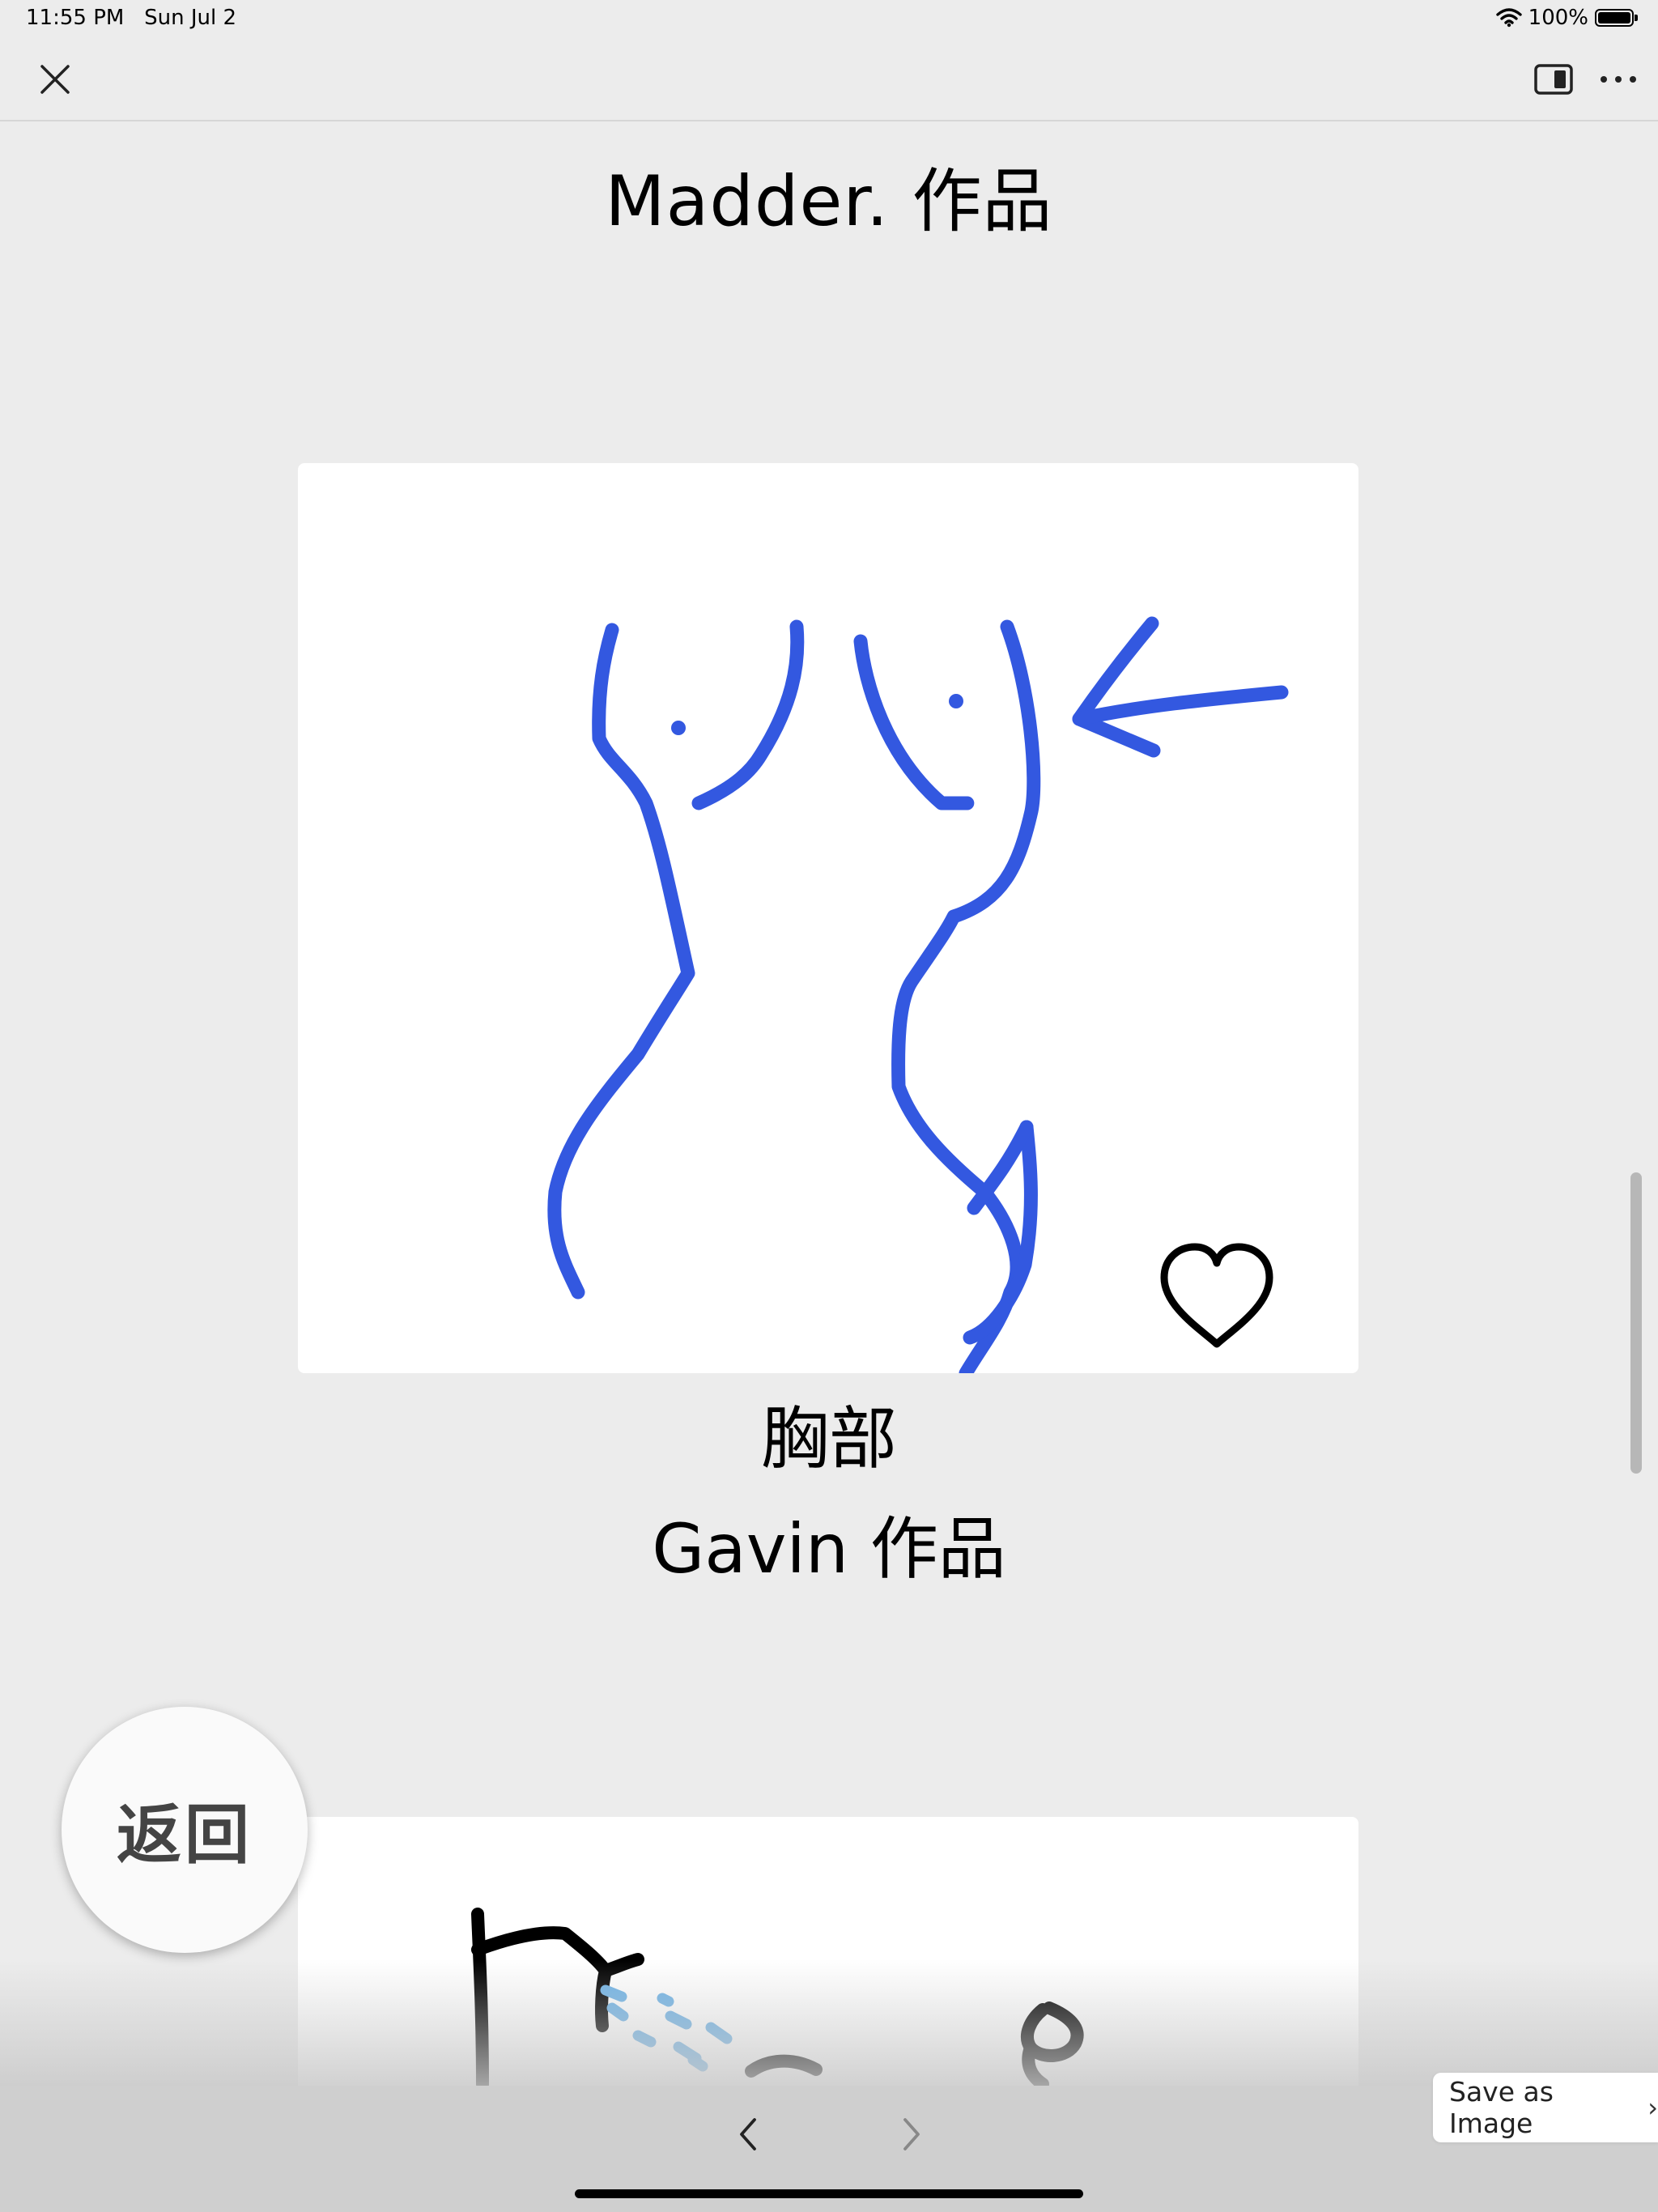 This screenshot has height=2212, width=1658. I want to click on chevron-right-icon, so click(911, 2134).